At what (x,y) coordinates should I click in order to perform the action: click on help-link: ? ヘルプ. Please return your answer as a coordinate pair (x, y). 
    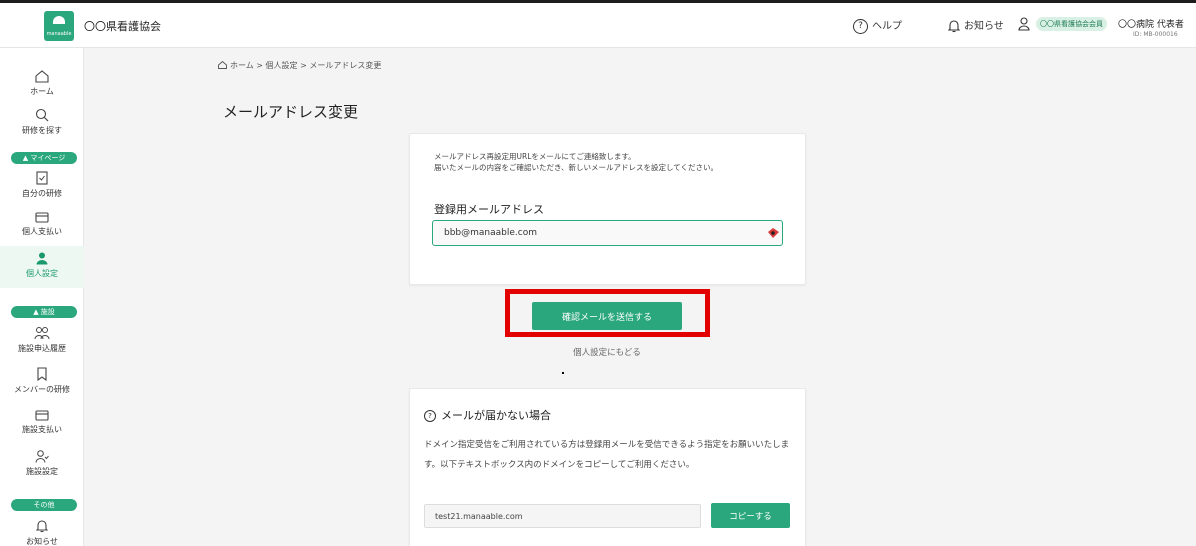
    Looking at the image, I should click on (877, 25).